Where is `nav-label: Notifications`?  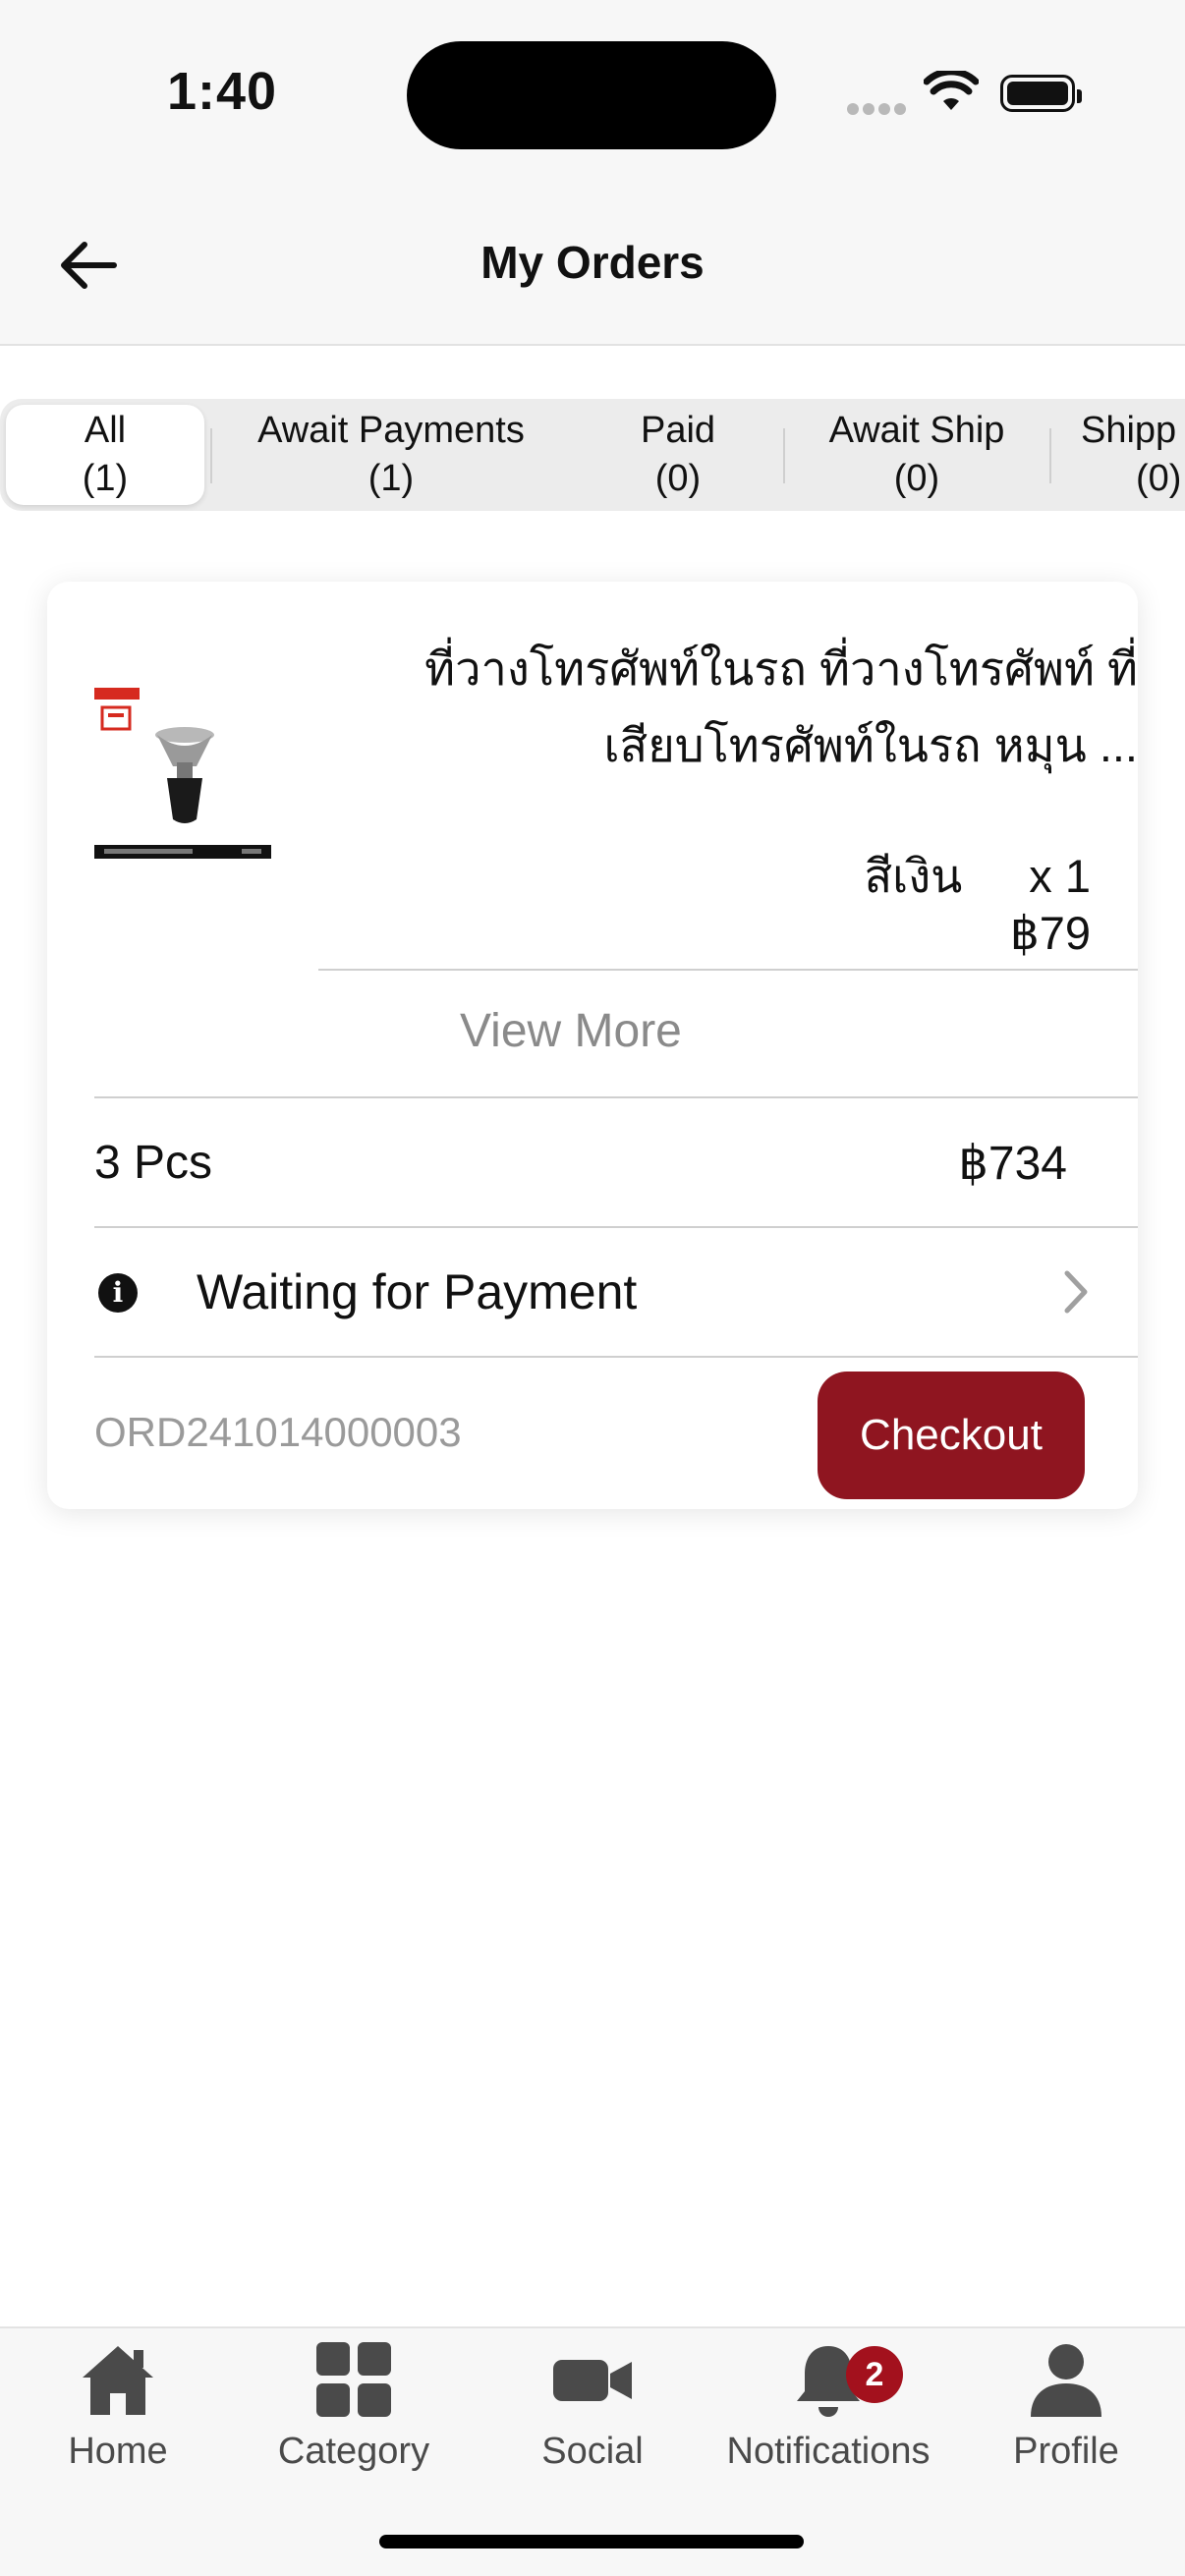 nav-label: Notifications is located at coordinates (829, 2451).